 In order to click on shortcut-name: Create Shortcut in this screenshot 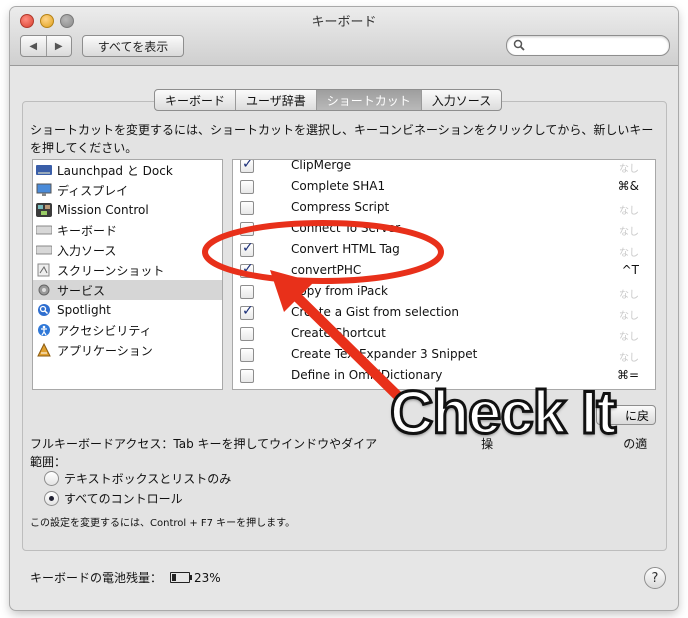, I will do `click(338, 333)`.